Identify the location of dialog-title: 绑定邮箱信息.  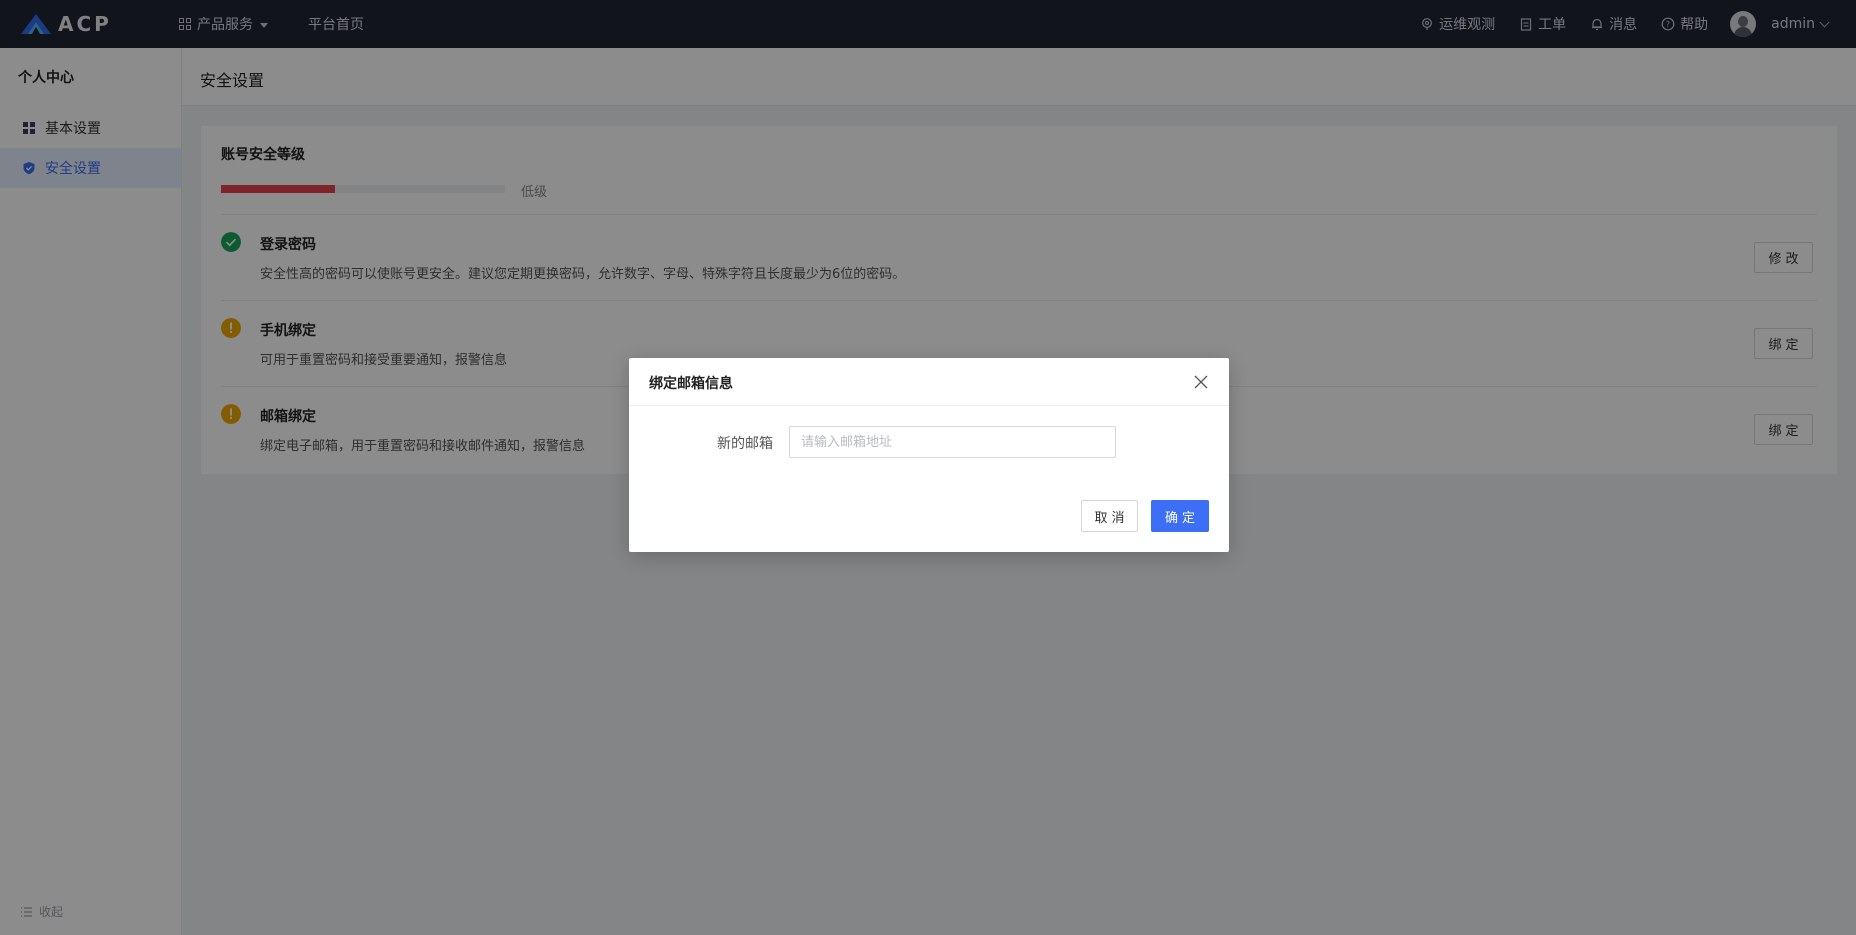
(691, 384).